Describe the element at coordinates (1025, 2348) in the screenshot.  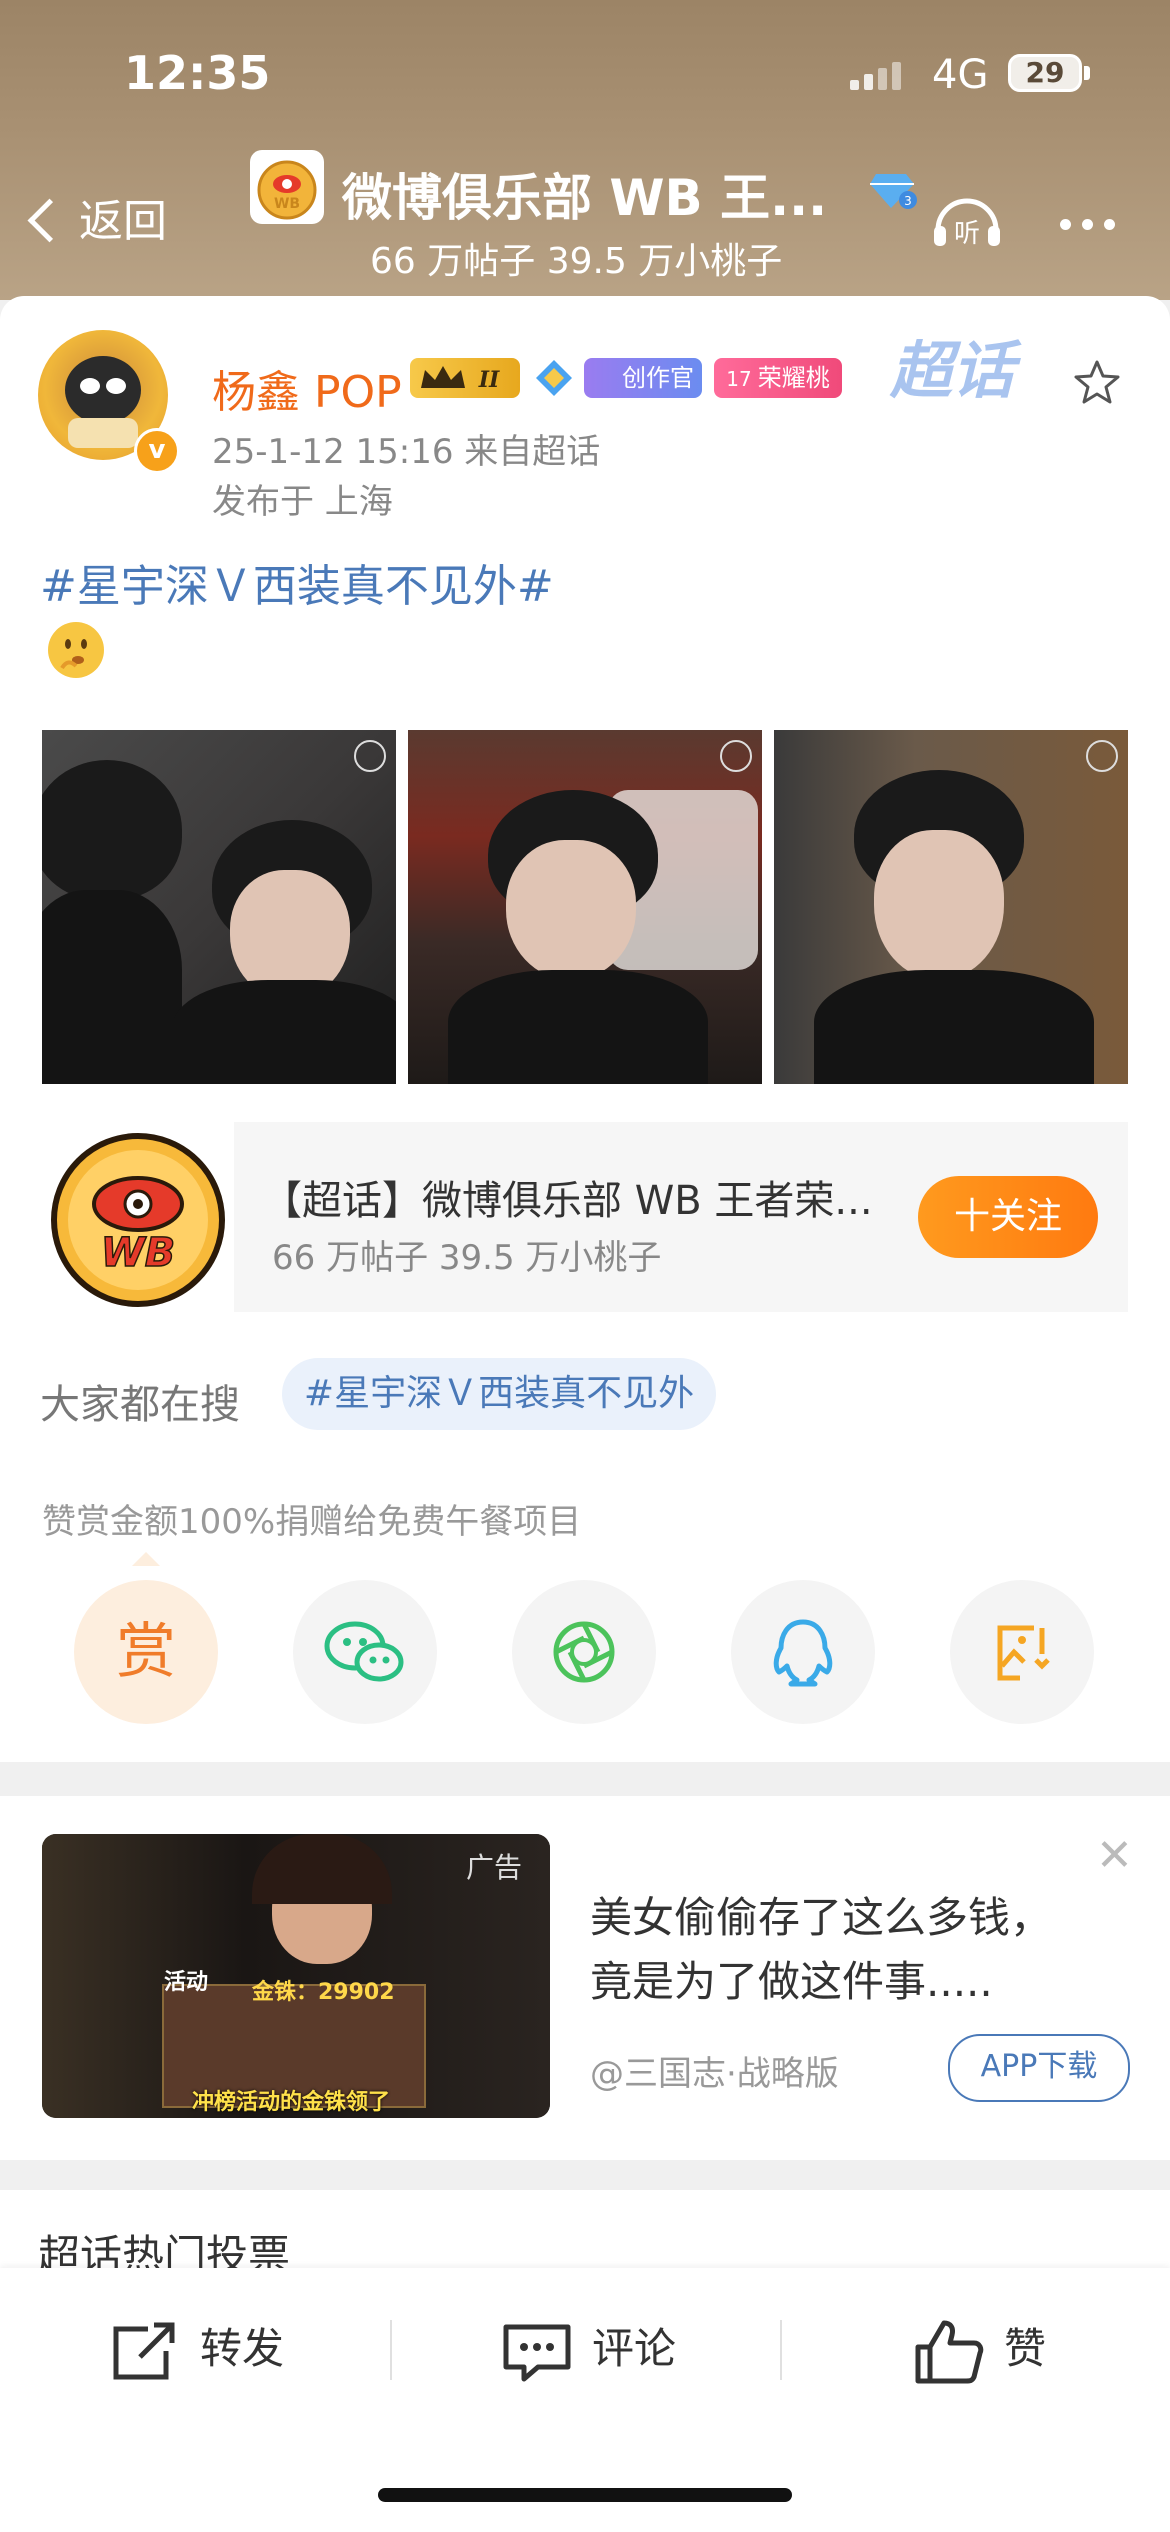
I see `like-label: 赞` at that location.